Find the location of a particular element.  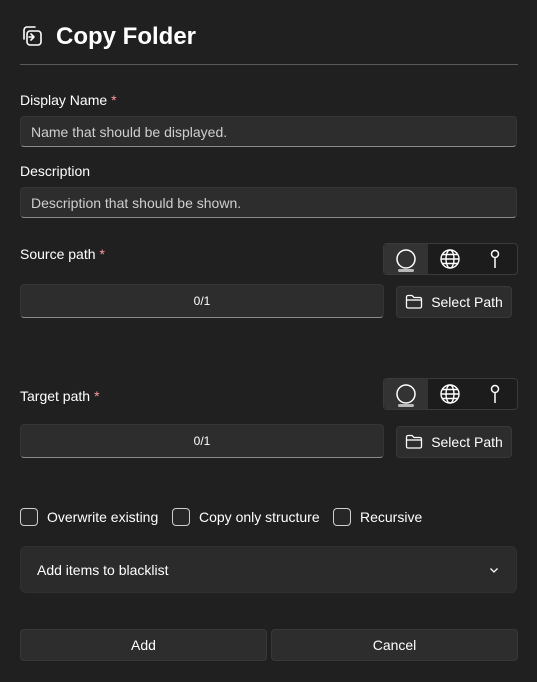

recursive-checkbox: Recursive is located at coordinates (377, 517).